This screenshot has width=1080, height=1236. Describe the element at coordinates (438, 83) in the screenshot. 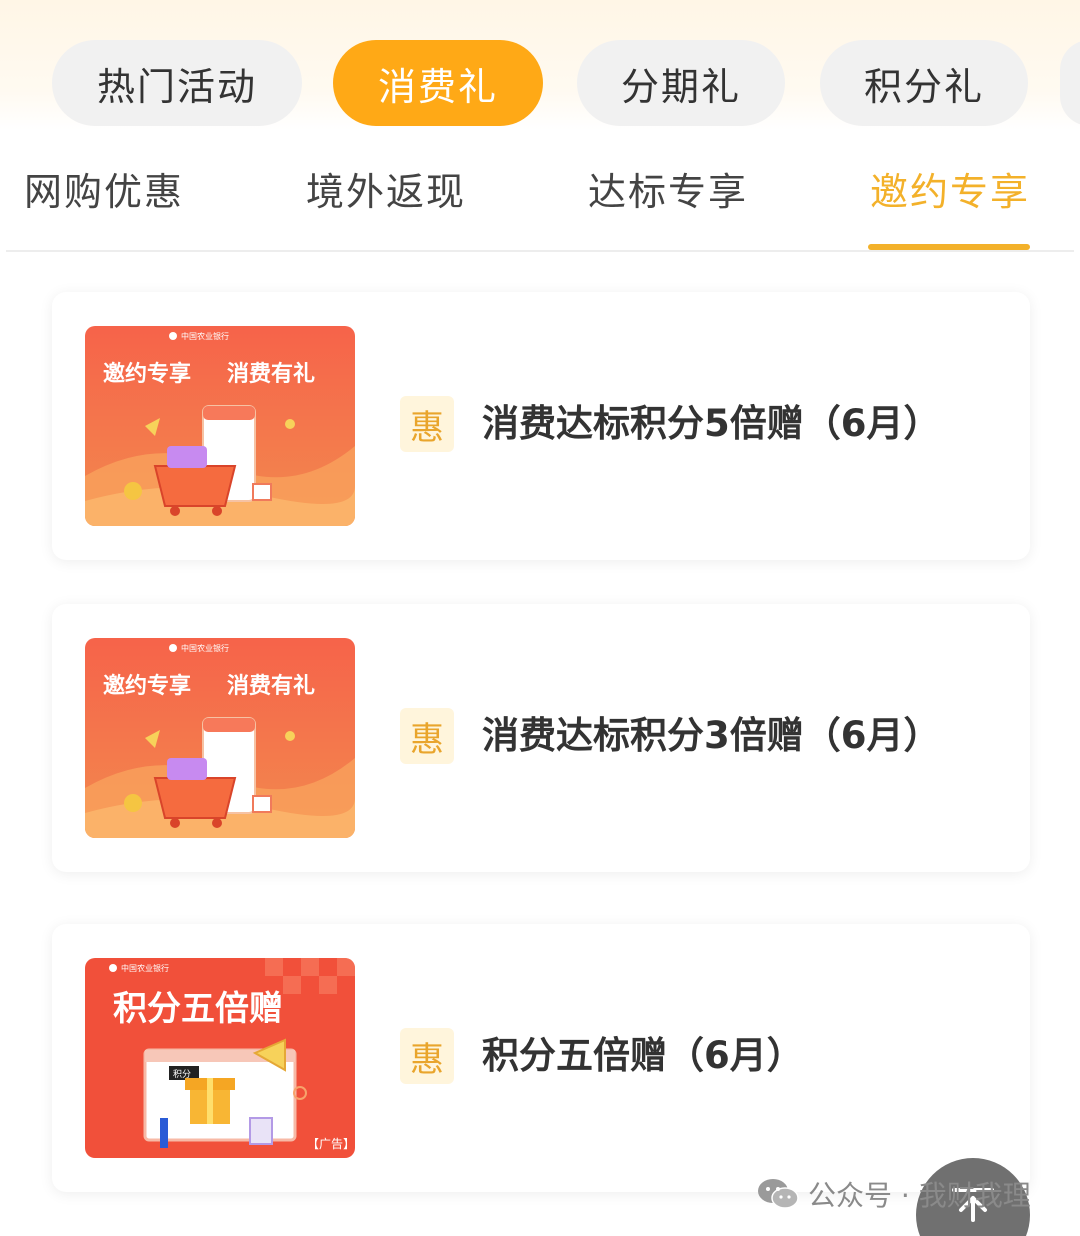

I see `tab-spending-gift: 消费礼` at that location.